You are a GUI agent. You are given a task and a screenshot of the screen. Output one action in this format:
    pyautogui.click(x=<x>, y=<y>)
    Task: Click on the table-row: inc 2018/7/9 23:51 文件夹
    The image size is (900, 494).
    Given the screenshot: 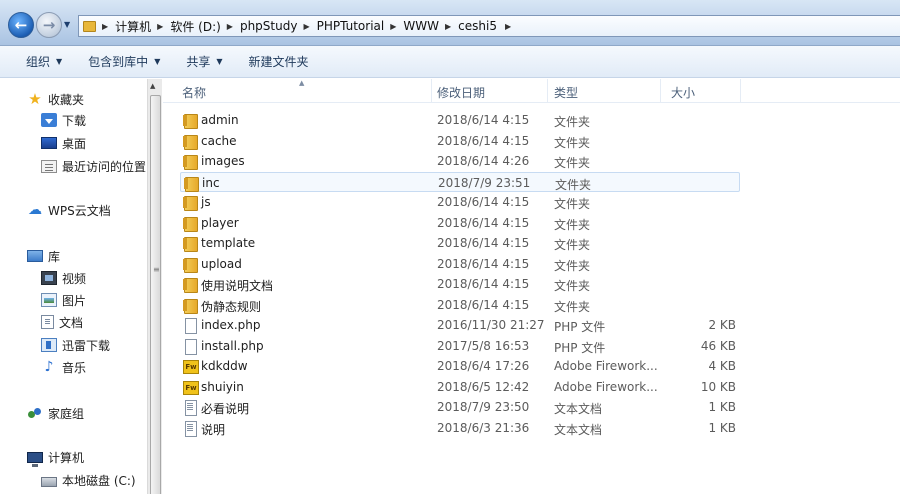 What is the action you would take?
    pyautogui.click(x=460, y=181)
    